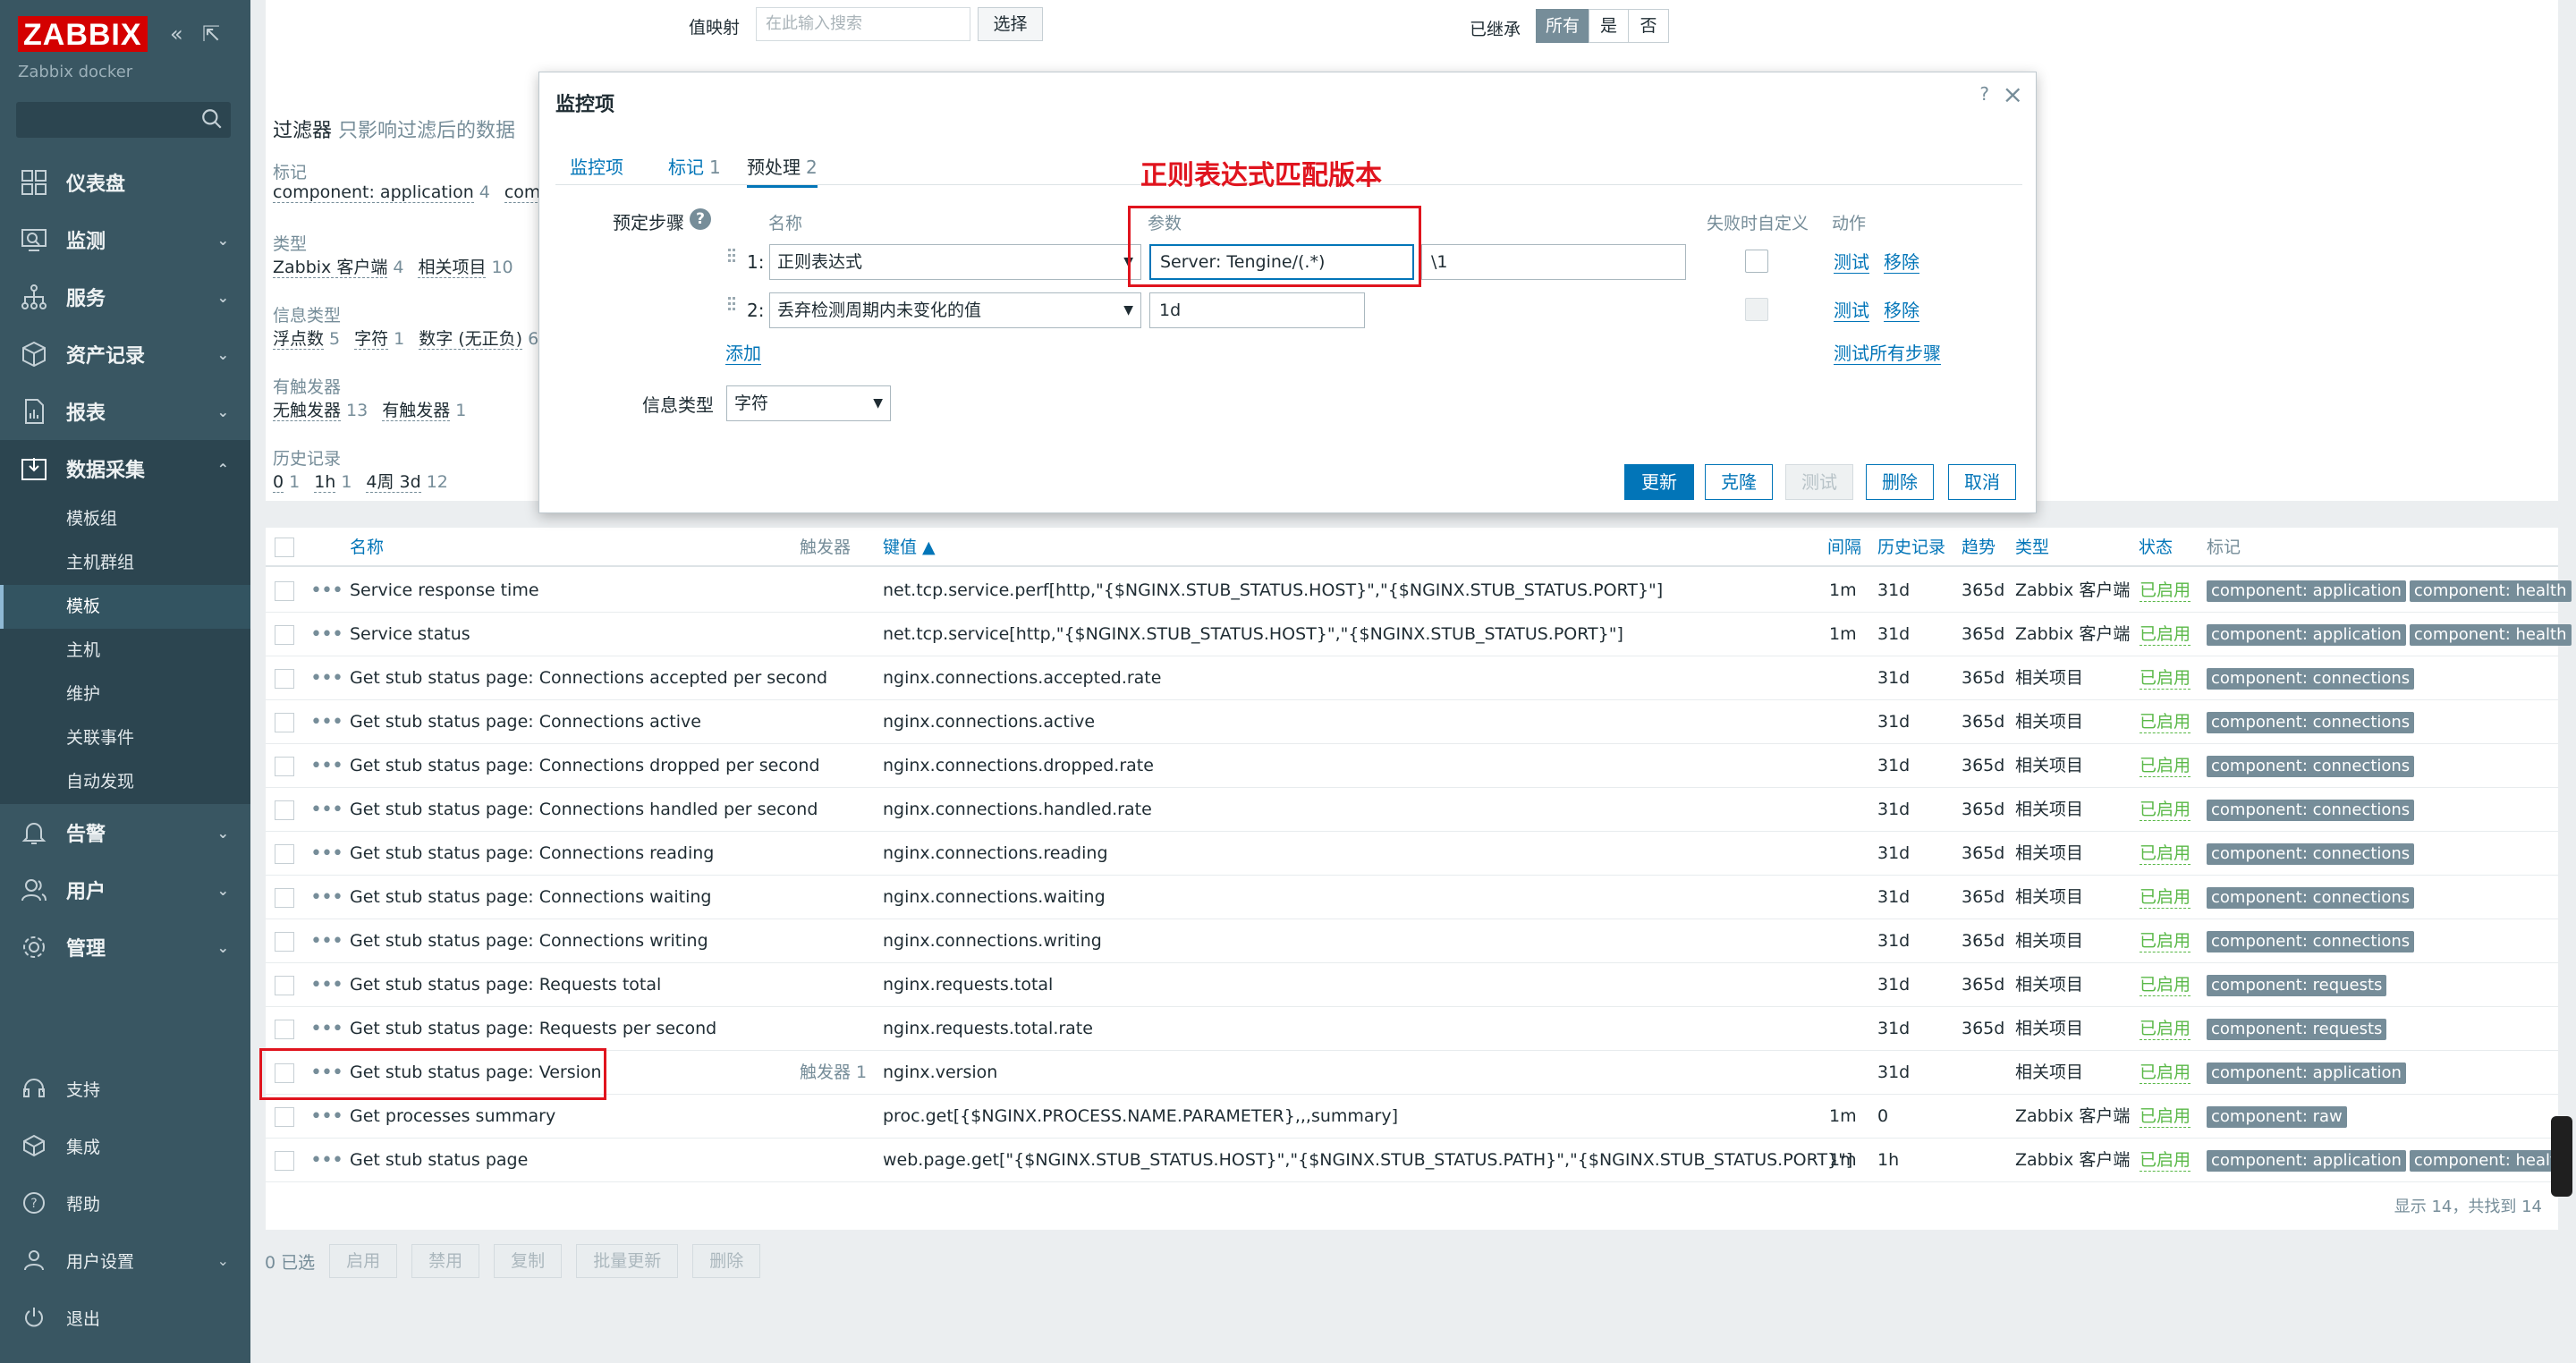 This screenshot has height=1363, width=2576. Describe the element at coordinates (125, 948) in the screenshot. I see `menu-administration: 管理 ⌄` at that location.